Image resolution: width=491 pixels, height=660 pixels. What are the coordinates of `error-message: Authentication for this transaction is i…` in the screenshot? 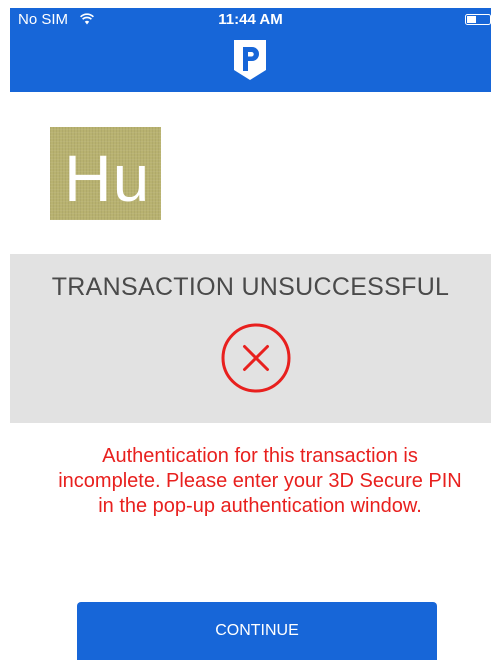 It's located at (260, 481).